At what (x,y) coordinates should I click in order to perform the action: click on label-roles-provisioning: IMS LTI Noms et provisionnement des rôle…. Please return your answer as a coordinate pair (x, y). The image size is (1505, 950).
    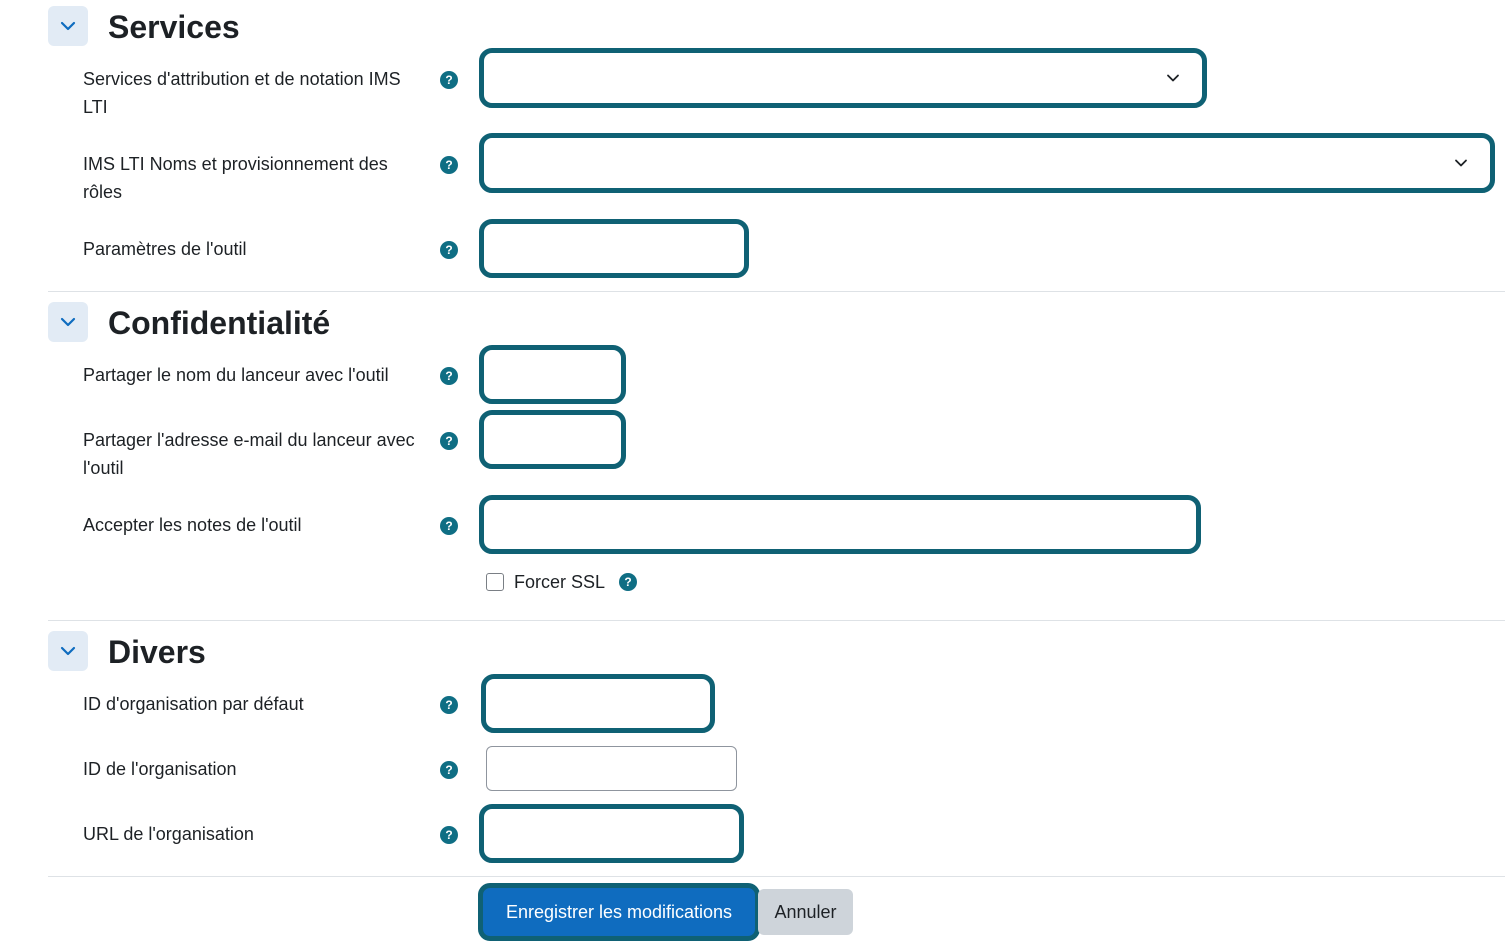
    Looking at the image, I should click on (235, 178).